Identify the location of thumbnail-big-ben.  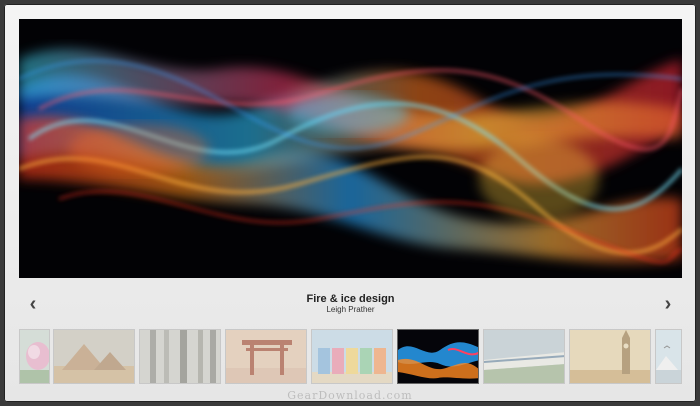
(610, 356).